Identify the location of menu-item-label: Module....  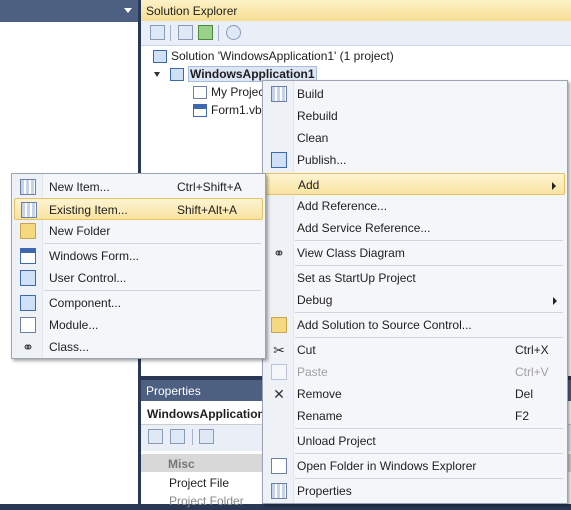
(74, 325).